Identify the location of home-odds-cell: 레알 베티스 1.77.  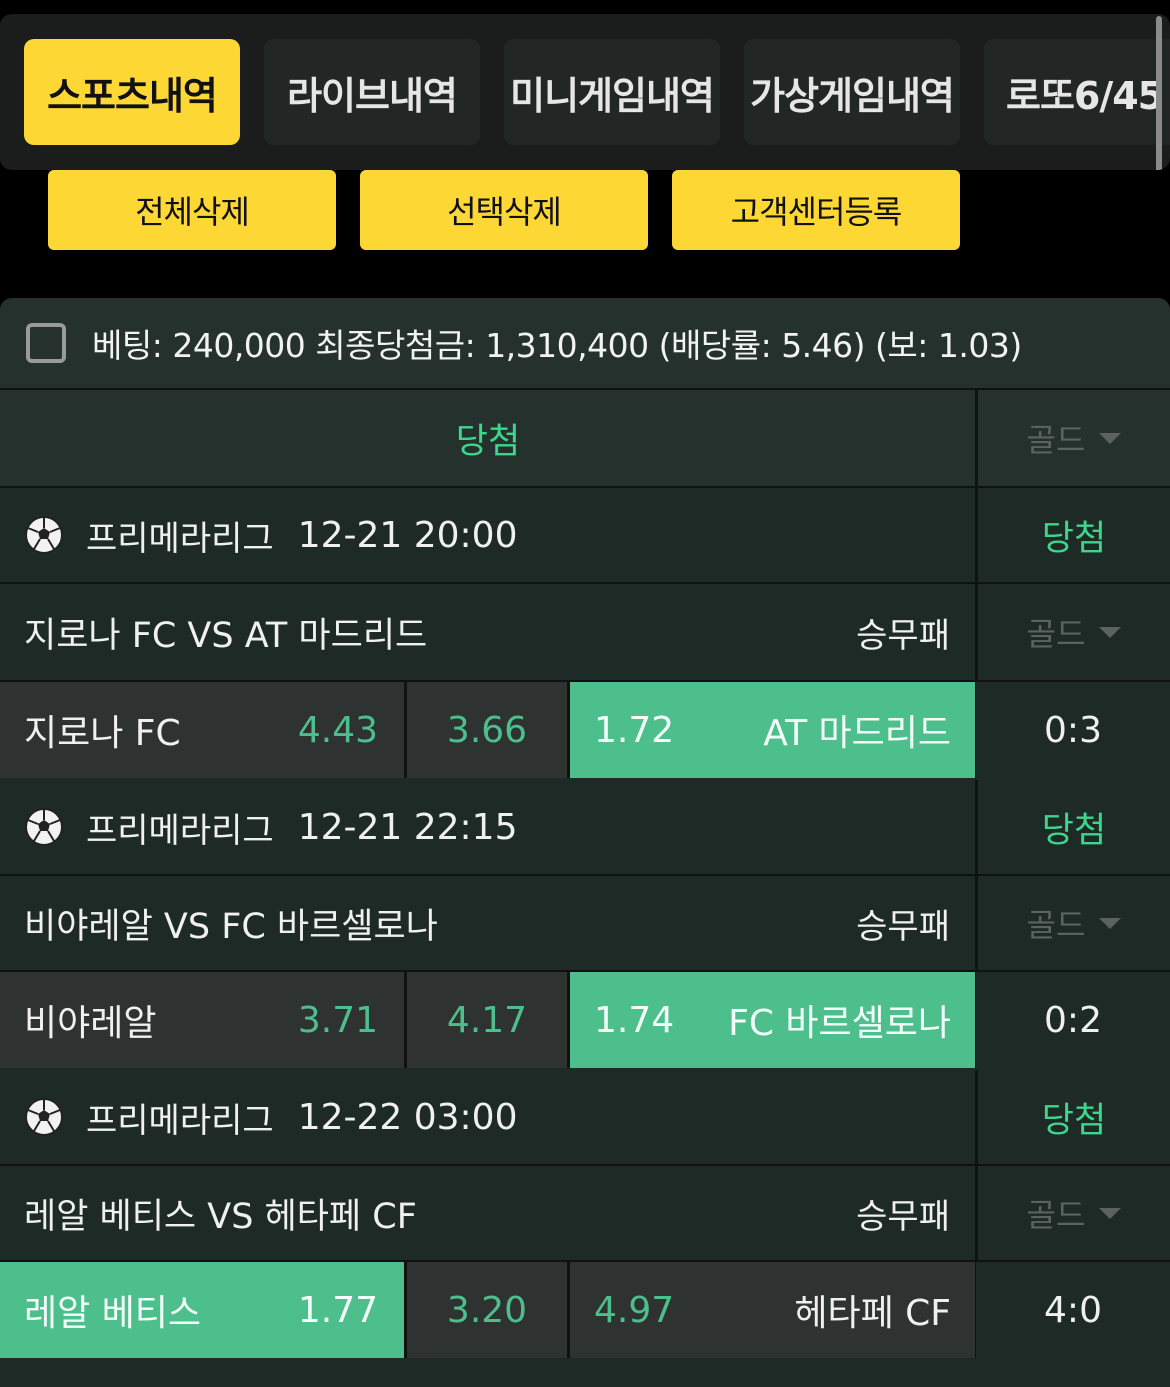
(202, 1310).